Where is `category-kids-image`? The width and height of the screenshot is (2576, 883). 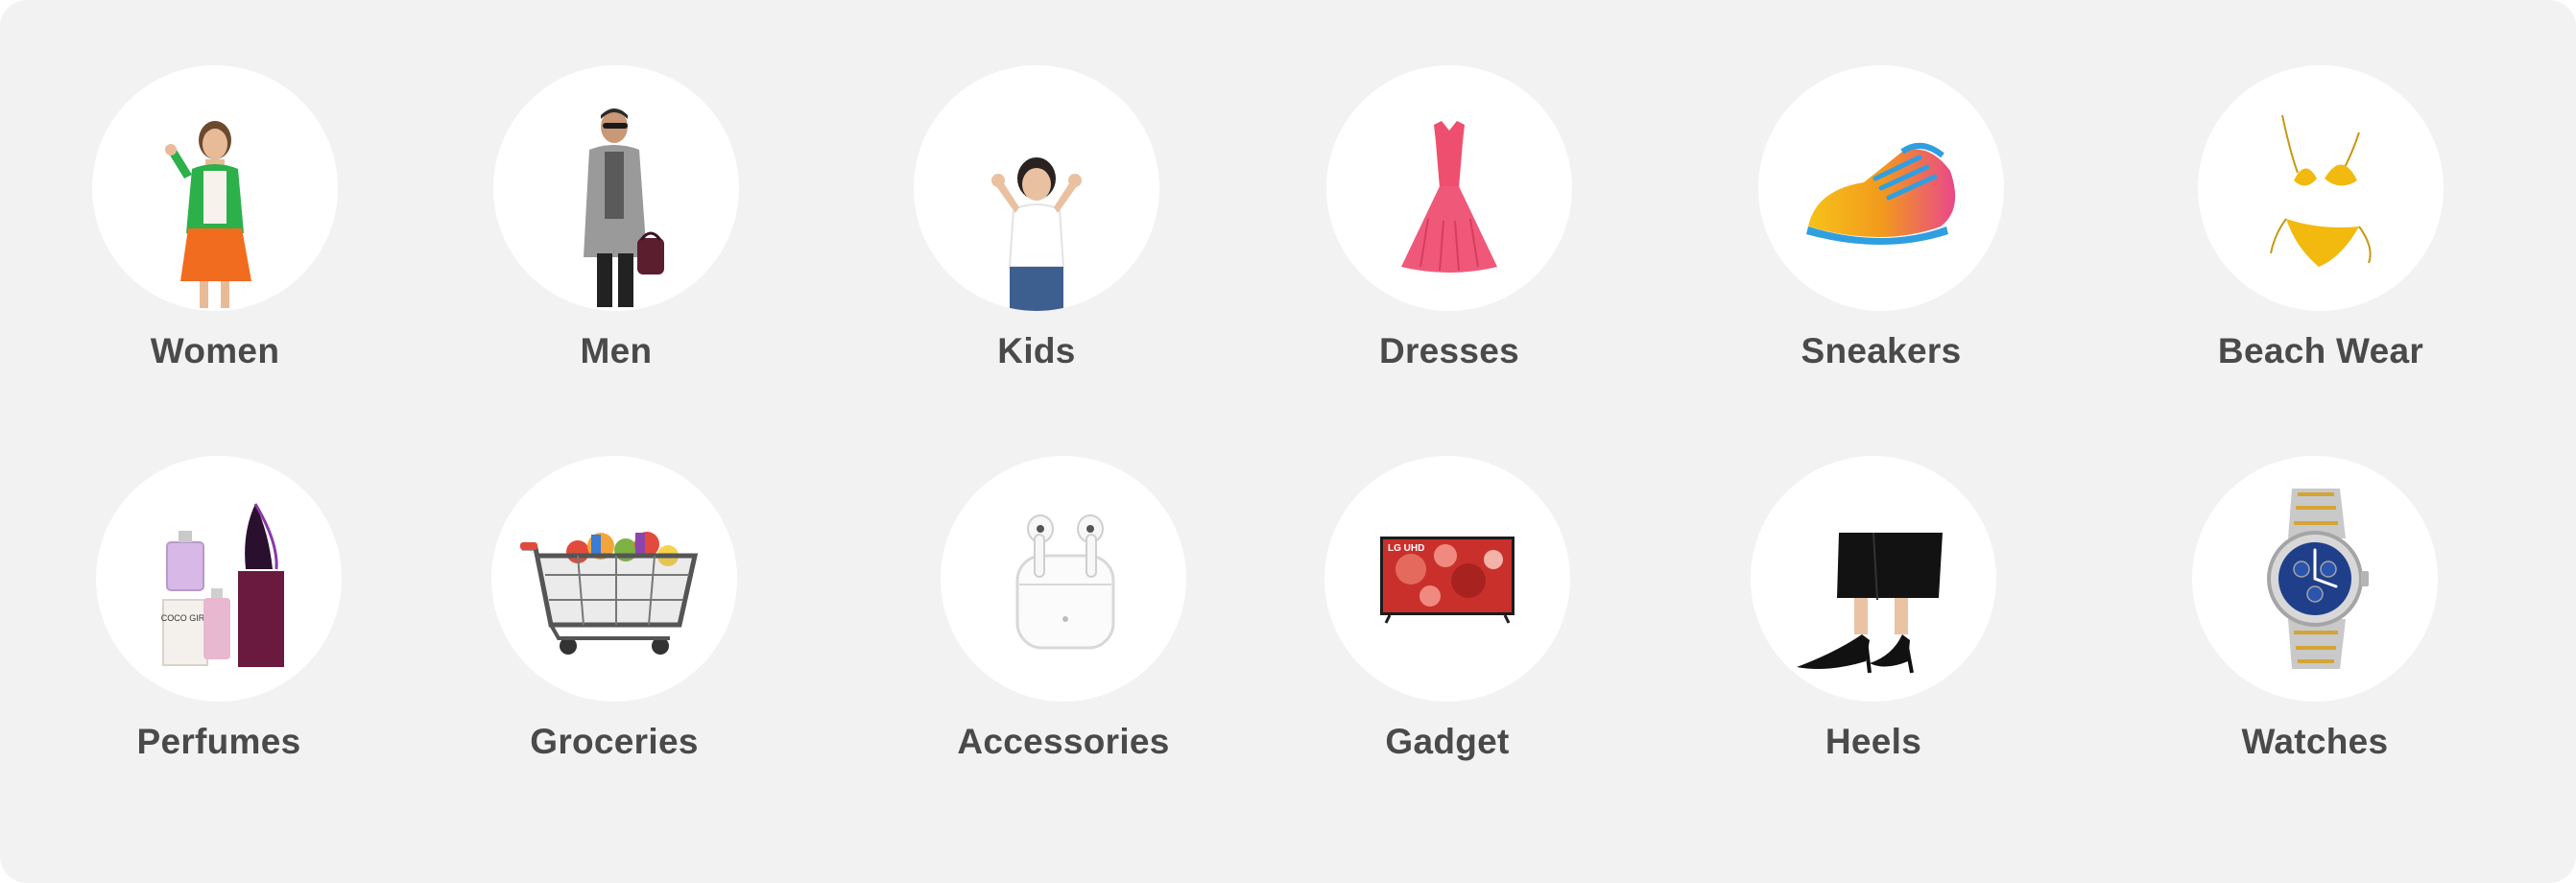
category-kids-image is located at coordinates (1036, 188).